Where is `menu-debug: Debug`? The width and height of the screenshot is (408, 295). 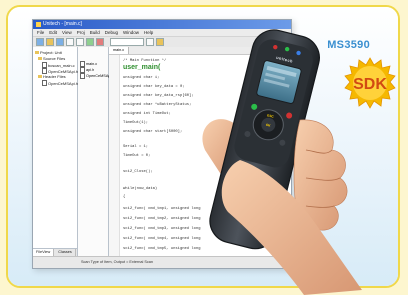
menu-debug: Debug is located at coordinates (111, 32).